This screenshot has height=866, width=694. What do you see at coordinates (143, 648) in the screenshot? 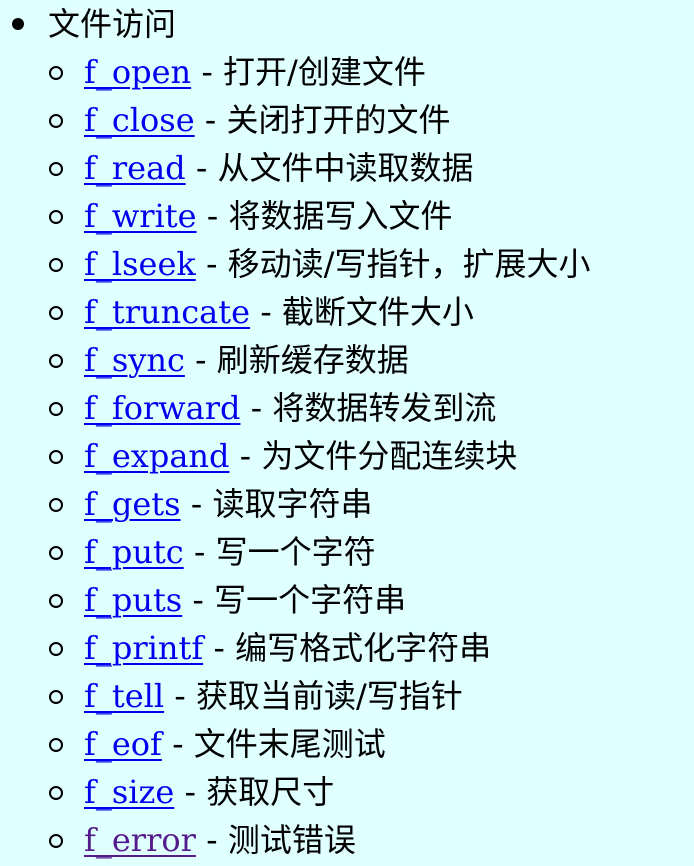
I see `link-f-printf: f_printf` at bounding box center [143, 648].